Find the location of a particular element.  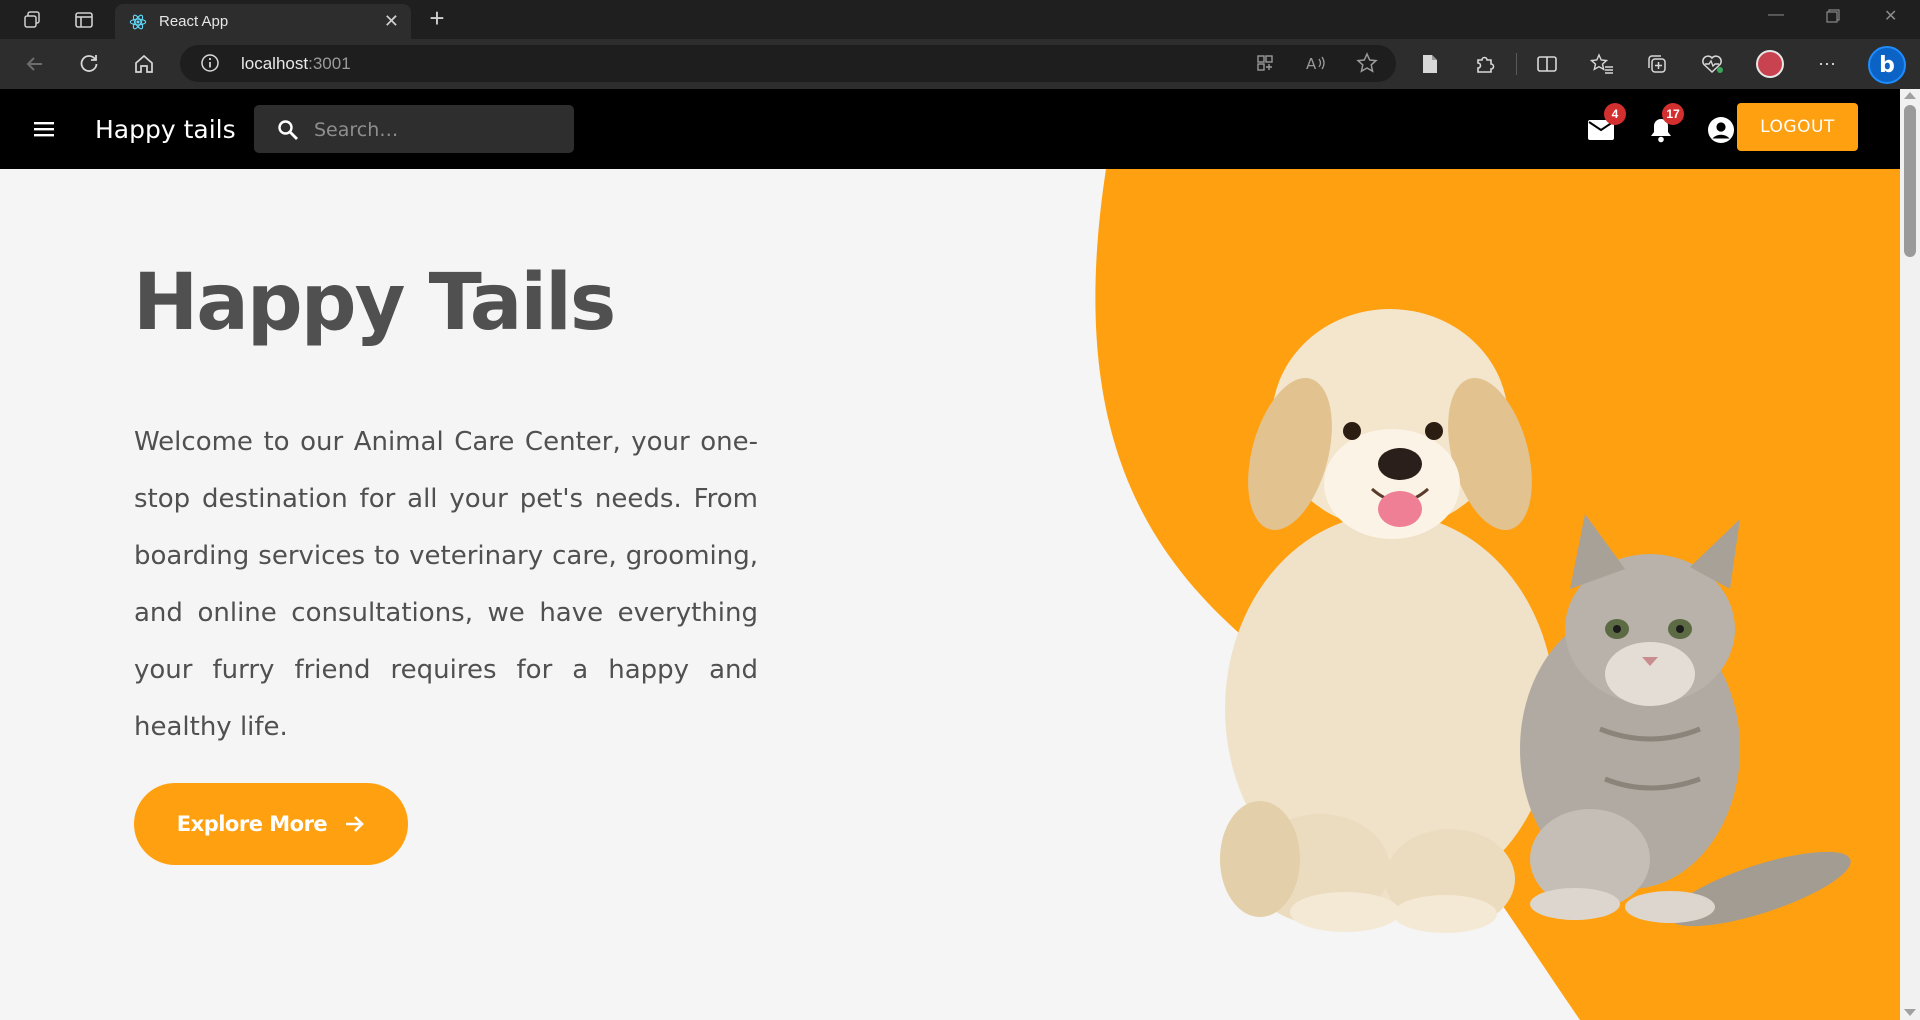

menu-icon is located at coordinates (44, 129).